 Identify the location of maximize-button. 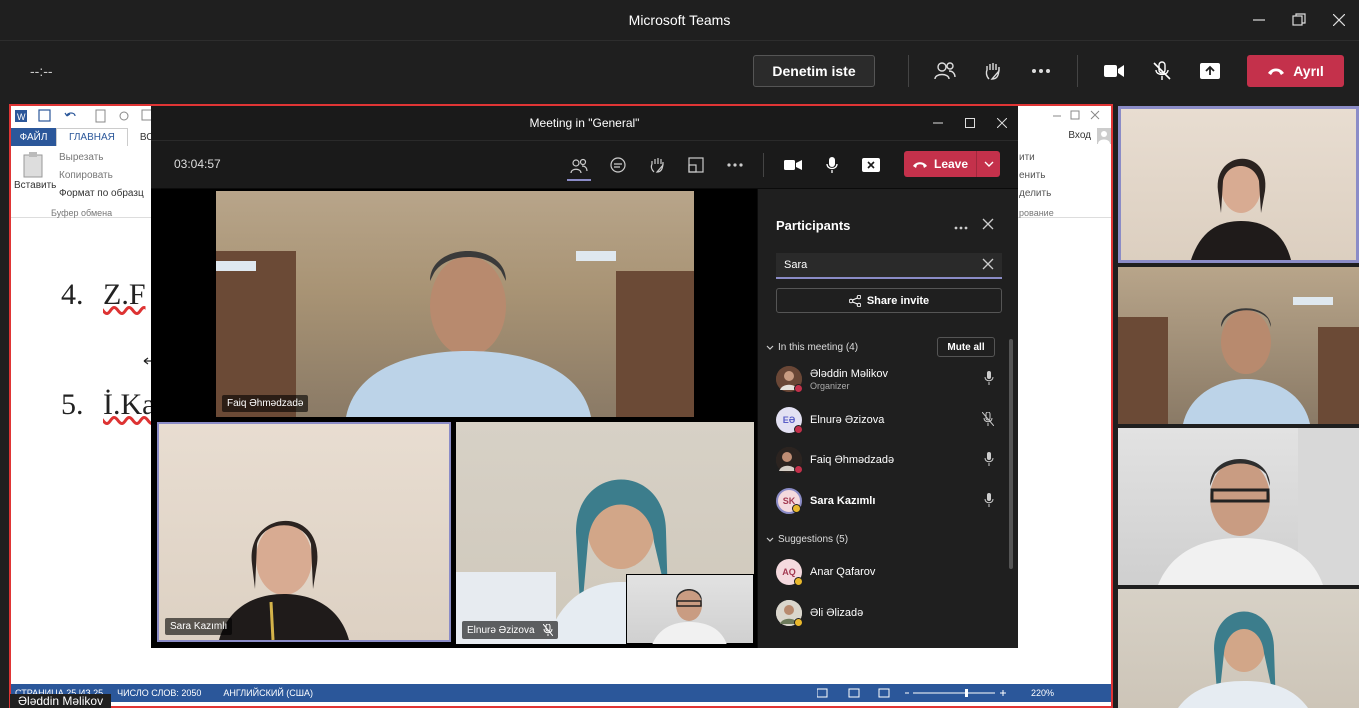
(1299, 20).